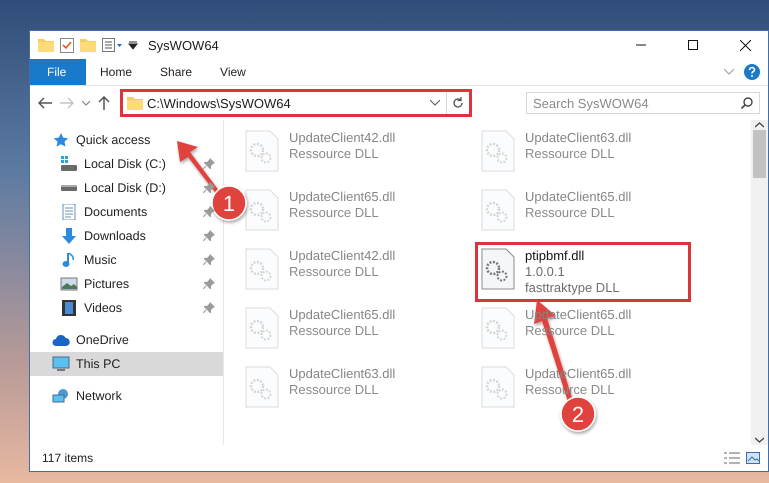  I want to click on details-view-icon, so click(732, 458).